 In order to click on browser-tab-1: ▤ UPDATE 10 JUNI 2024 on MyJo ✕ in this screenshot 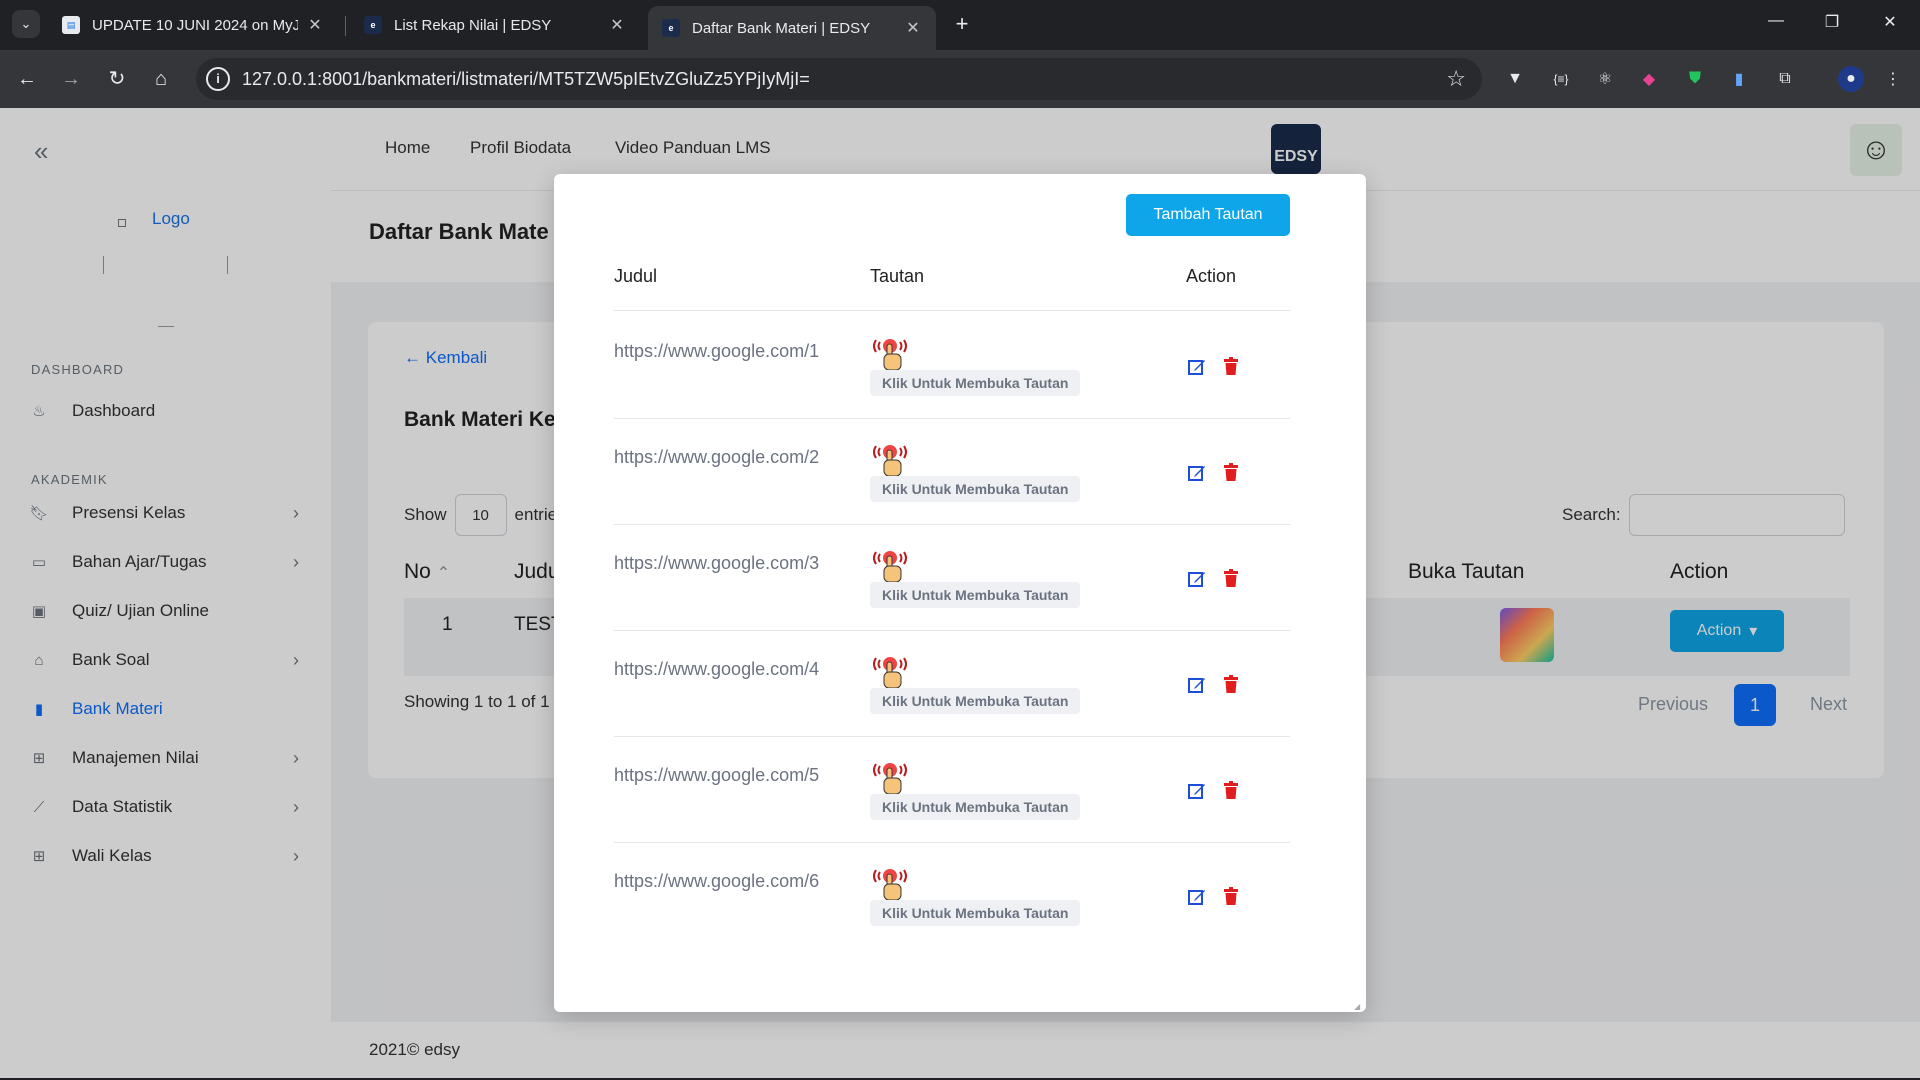, I will do `click(193, 25)`.